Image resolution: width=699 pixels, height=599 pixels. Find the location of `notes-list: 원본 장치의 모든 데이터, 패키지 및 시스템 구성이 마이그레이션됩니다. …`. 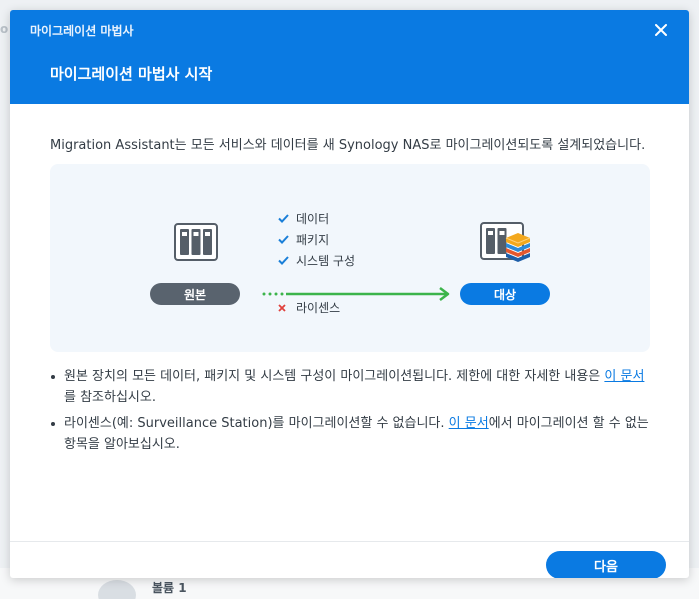

notes-list: 원본 장치의 모든 데이터, 패키지 및 시스템 구성이 마이그레이션됩니다. … is located at coordinates (352, 413).